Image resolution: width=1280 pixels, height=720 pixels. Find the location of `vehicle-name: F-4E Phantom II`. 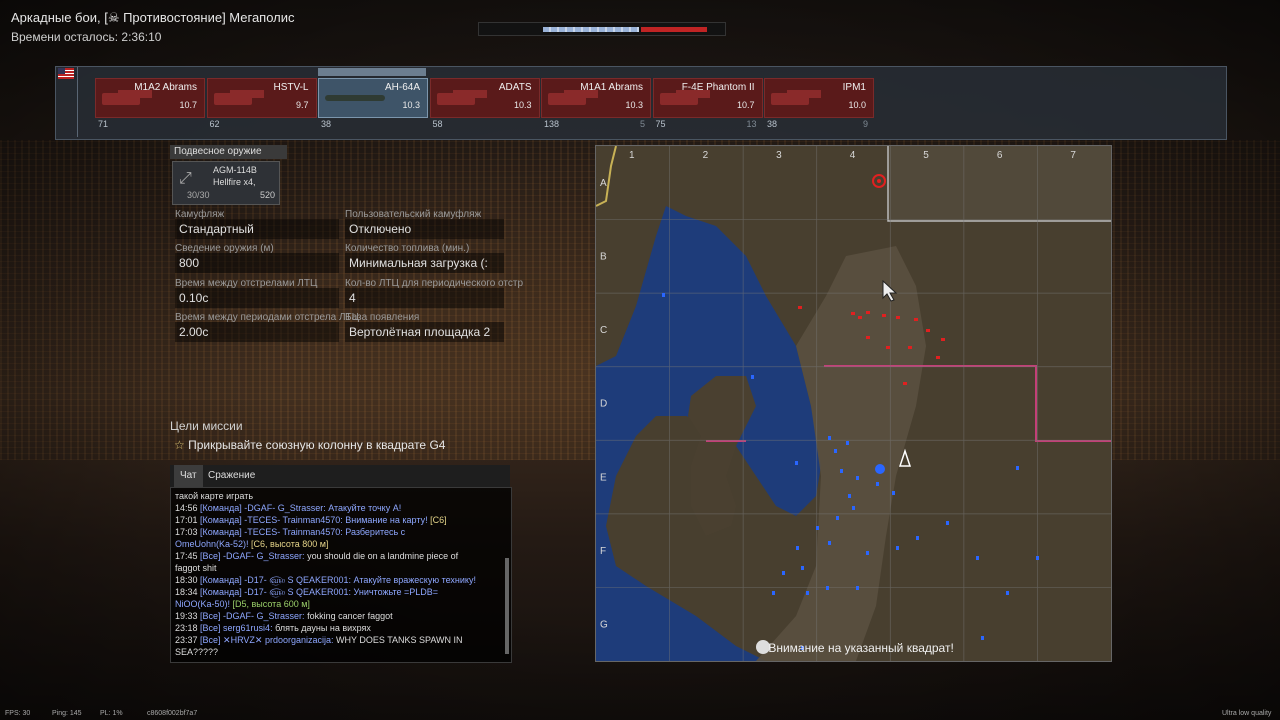

vehicle-name: F-4E Phantom II is located at coordinates (718, 87).